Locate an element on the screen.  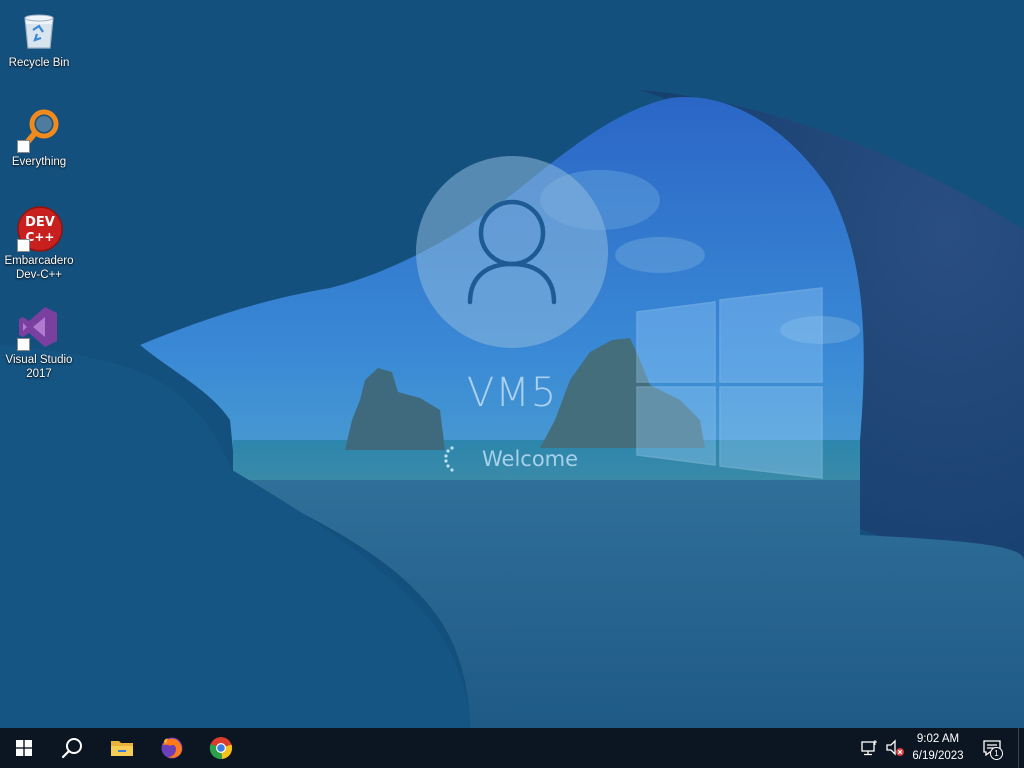
firefox-icon is located at coordinates (172, 748).